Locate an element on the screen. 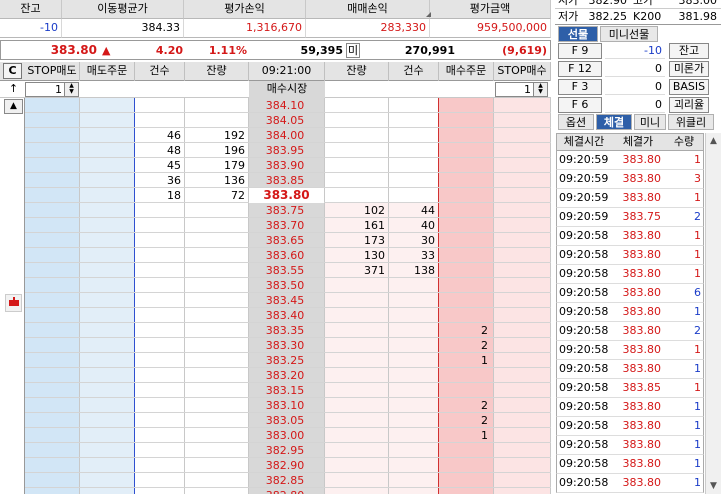 The width and height of the screenshot is (721, 494). price-cell: 383.10 is located at coordinates (285, 405).